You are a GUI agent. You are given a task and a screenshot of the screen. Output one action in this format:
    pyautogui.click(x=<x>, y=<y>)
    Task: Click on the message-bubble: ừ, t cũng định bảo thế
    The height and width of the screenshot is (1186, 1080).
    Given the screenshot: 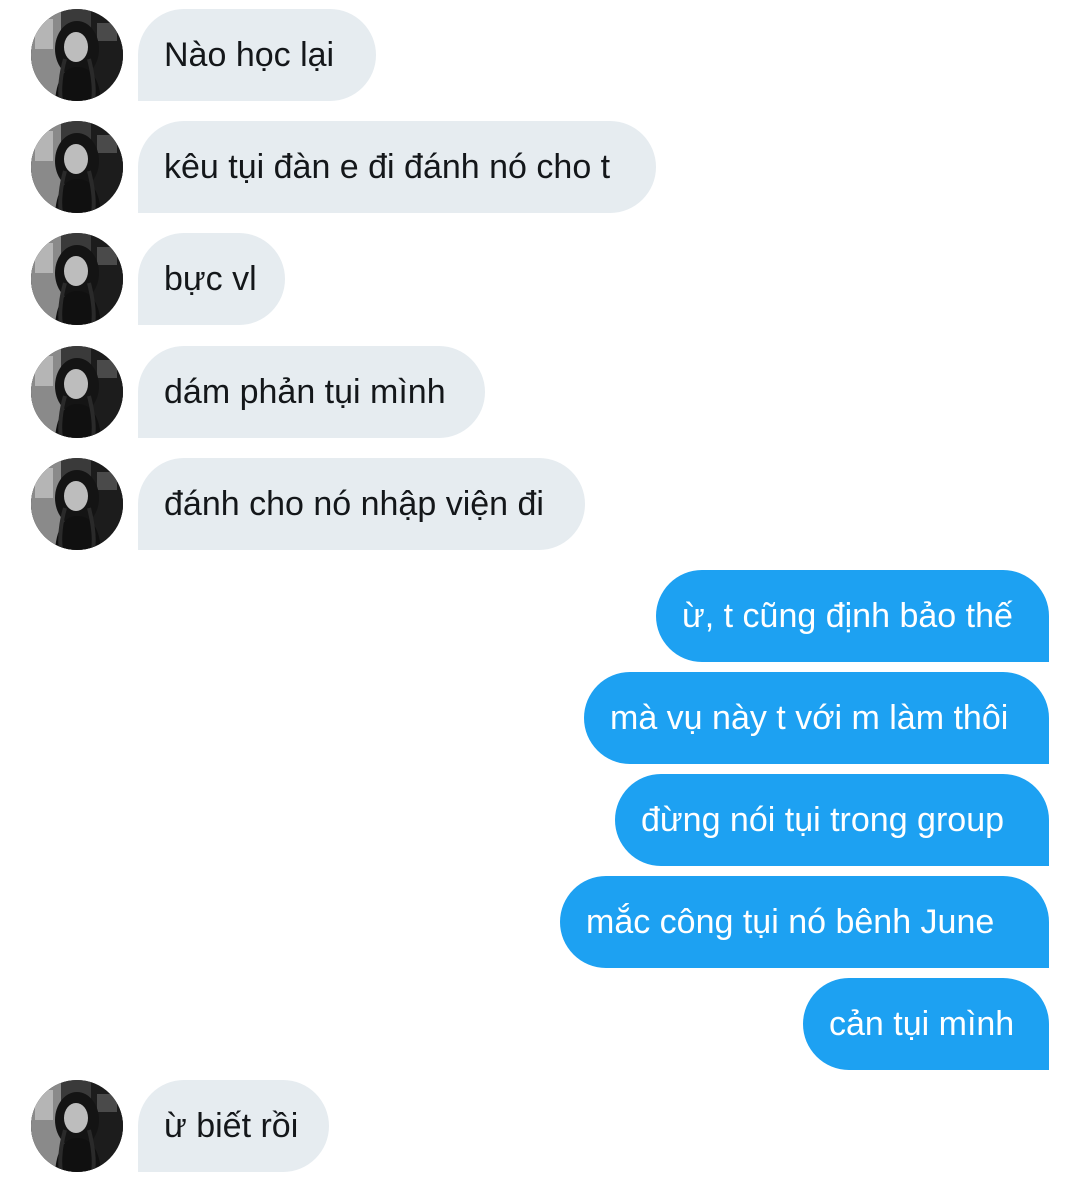 What is the action you would take?
    pyautogui.click(x=852, y=616)
    